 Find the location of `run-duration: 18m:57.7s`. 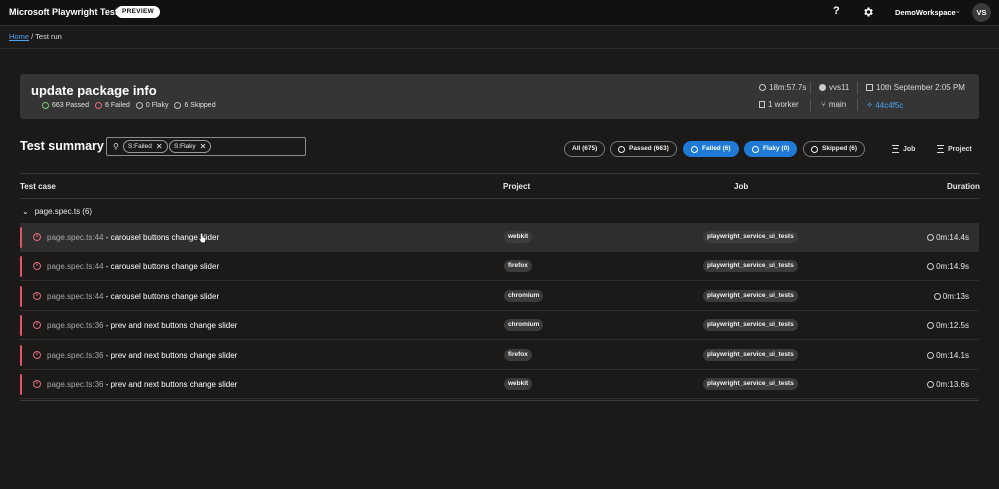

run-duration: 18m:57.7s is located at coordinates (782, 87).